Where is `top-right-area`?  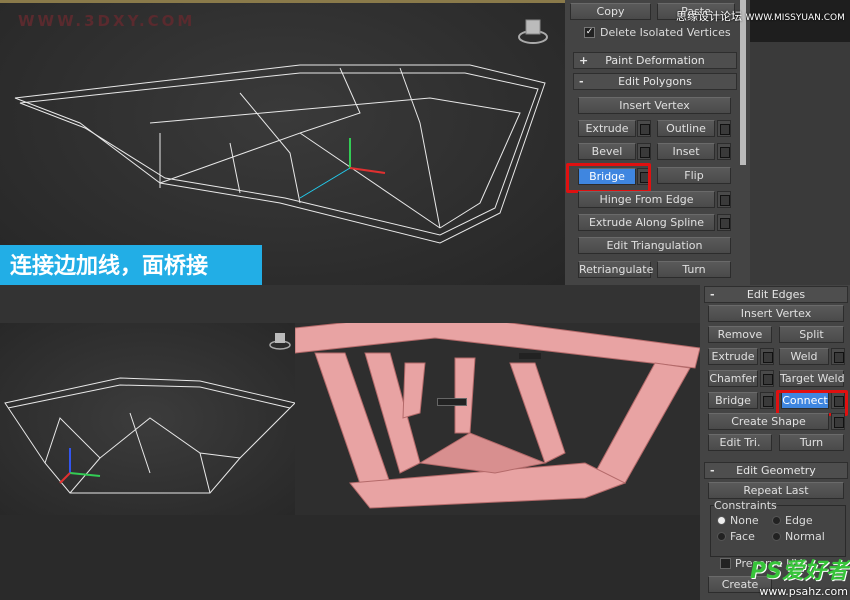 top-right-area is located at coordinates (800, 142).